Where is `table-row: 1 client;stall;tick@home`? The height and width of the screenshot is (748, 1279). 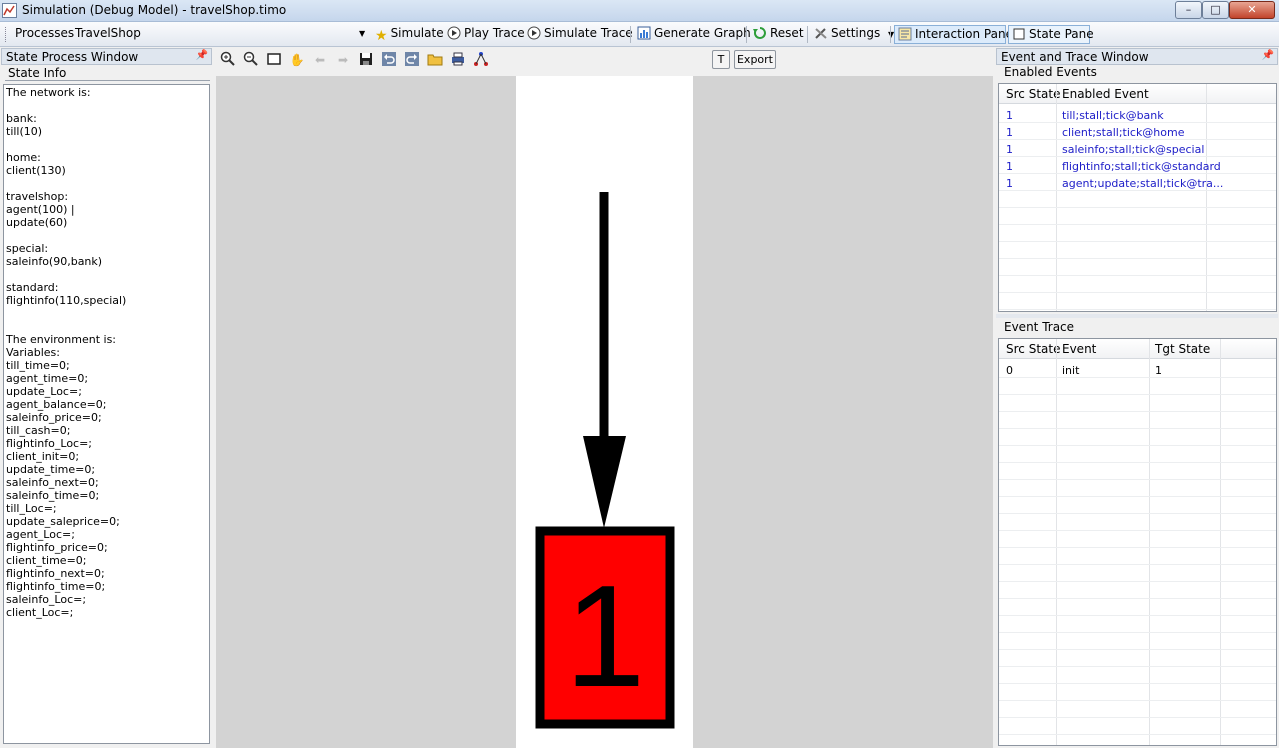 table-row: 1 client;stall;tick@home is located at coordinates (1137, 134).